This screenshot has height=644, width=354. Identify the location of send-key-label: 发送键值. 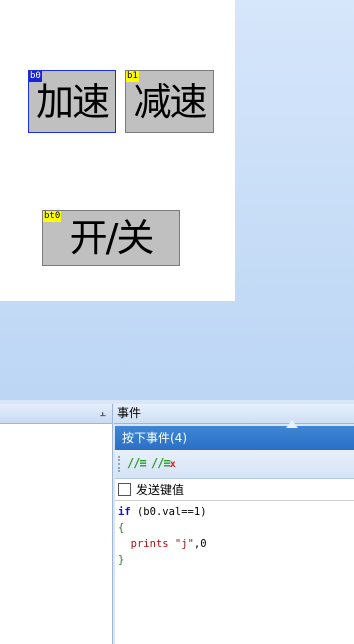
(160, 490).